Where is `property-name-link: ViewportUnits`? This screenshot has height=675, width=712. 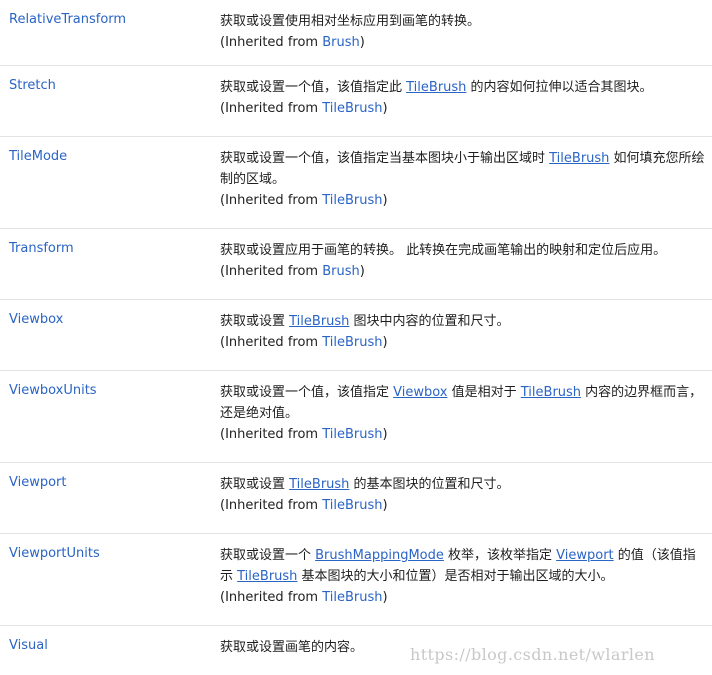 property-name-link: ViewportUnits is located at coordinates (54, 554).